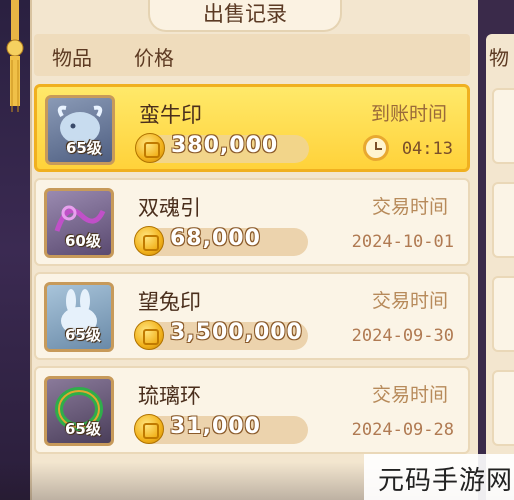 Image resolution: width=514 pixels, height=500 pixels. I want to click on list-header, so click(252, 55).